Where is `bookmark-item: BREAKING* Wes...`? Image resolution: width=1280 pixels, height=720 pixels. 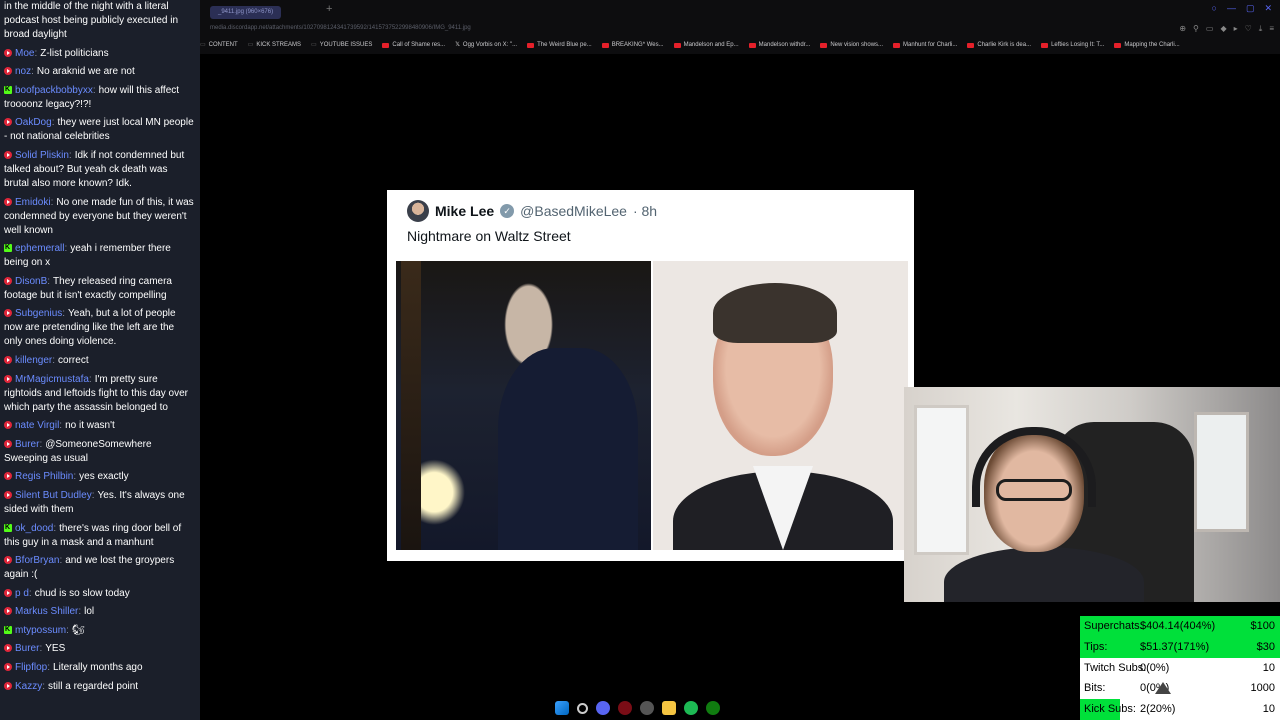
bookmark-item: BREAKING* Wes... is located at coordinates (632, 45).